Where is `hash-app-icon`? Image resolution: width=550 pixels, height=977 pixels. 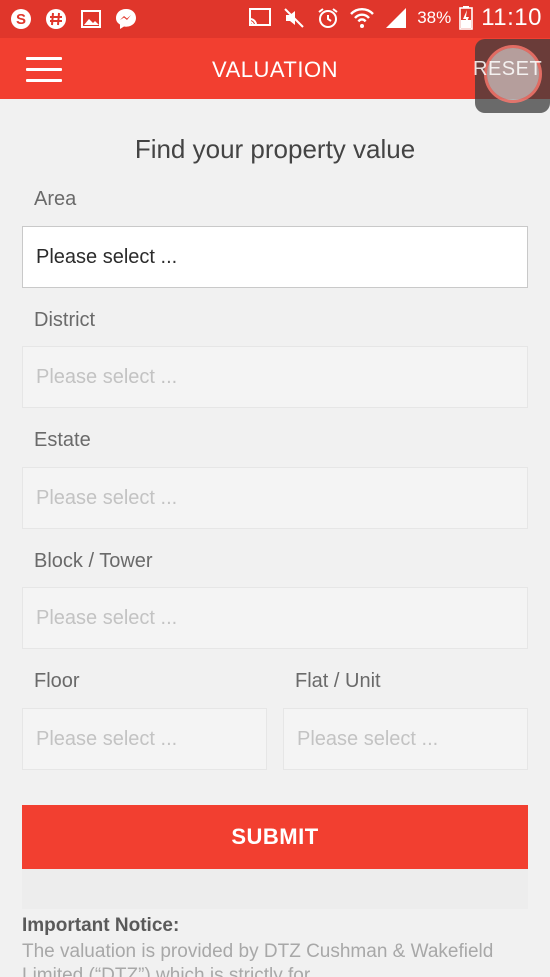
hash-app-icon is located at coordinates (56, 19).